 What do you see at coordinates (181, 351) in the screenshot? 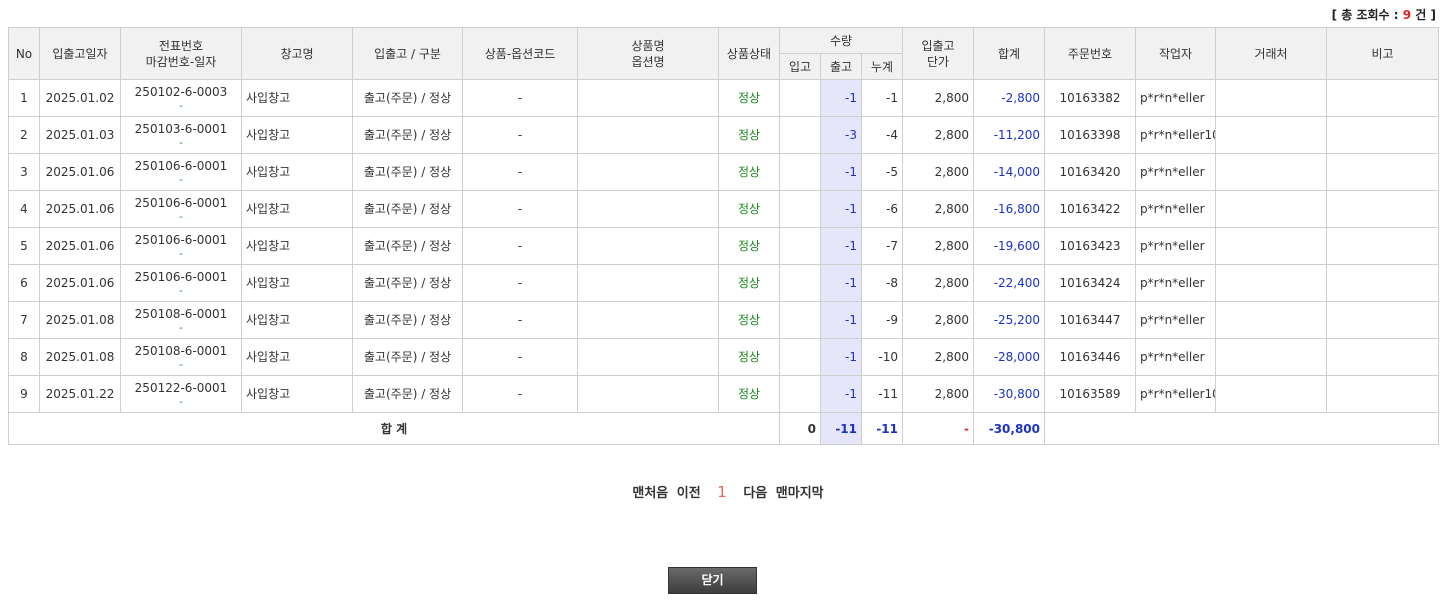
I see `slip-number: 250108-6-0001` at bounding box center [181, 351].